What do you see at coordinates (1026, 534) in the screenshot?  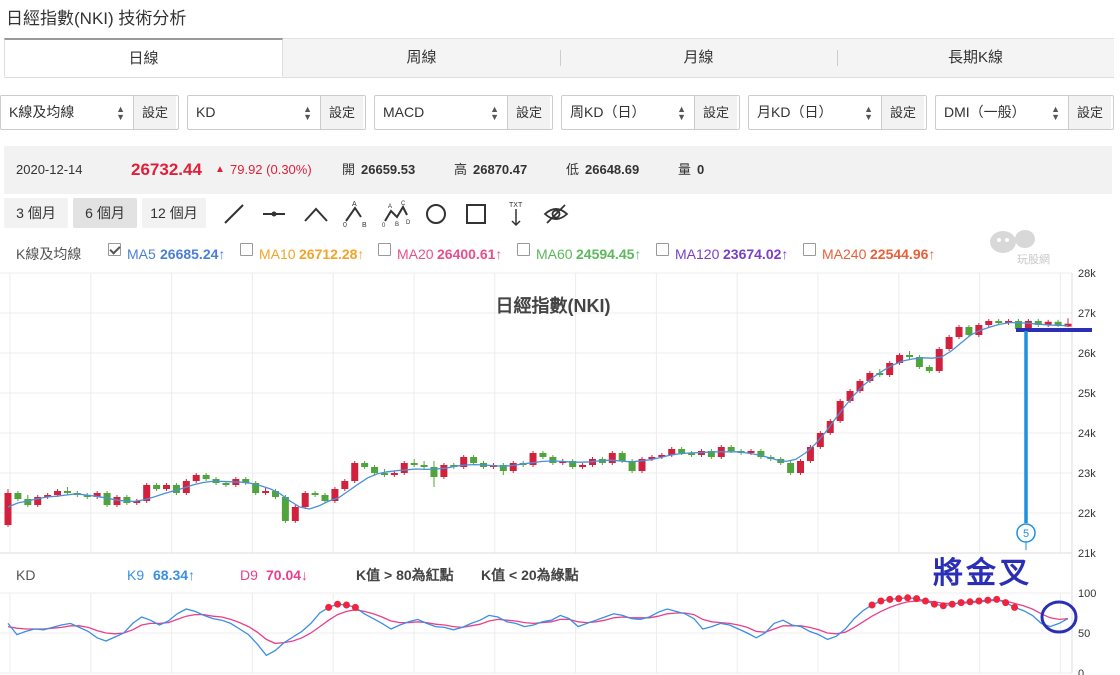 I see `annotation-marker-label: 5` at bounding box center [1026, 534].